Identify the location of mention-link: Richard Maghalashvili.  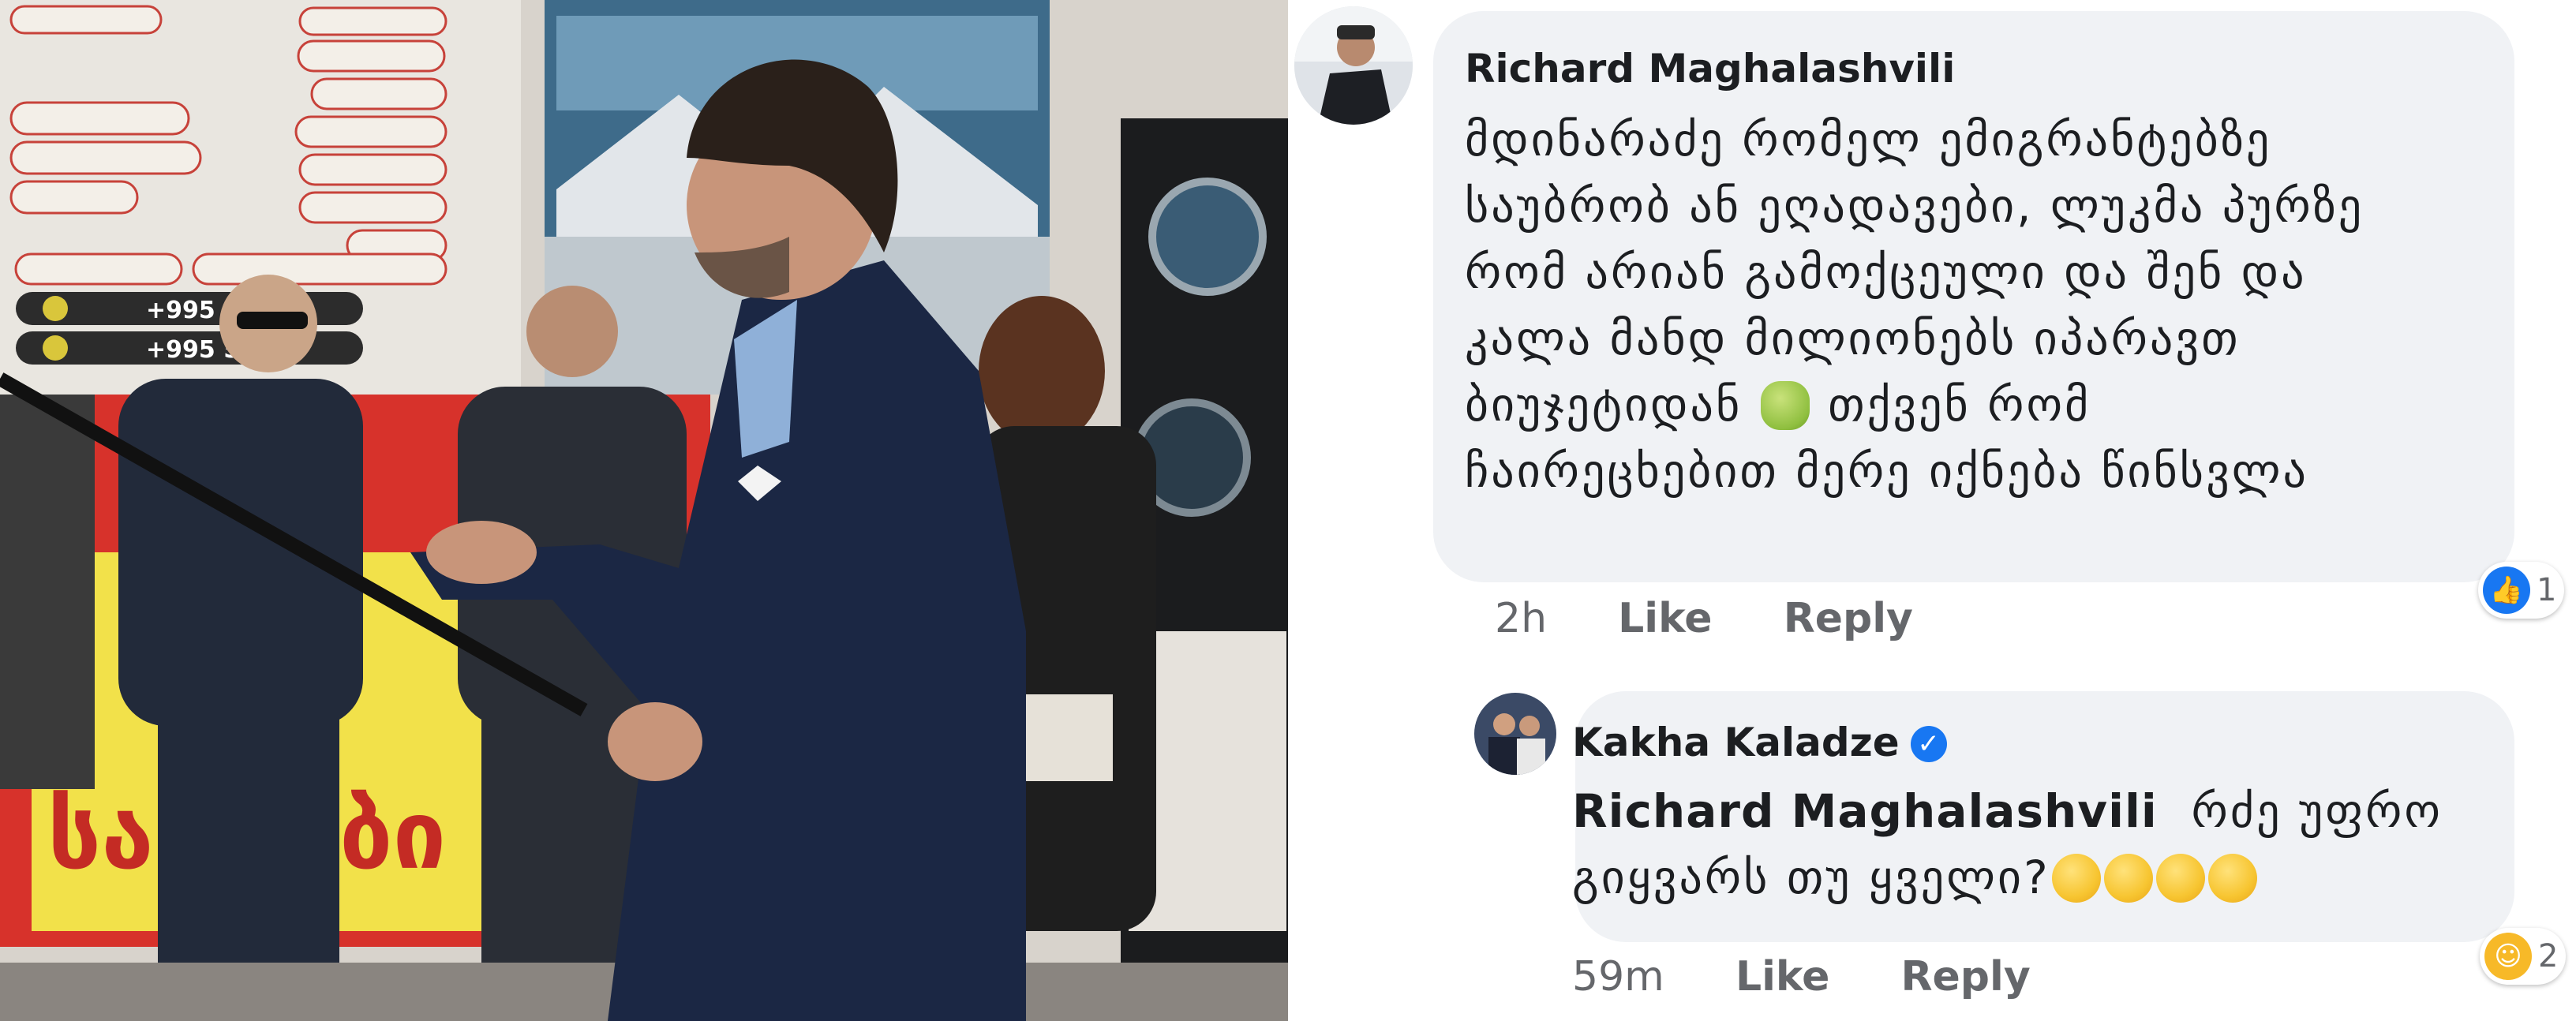
(1865, 811).